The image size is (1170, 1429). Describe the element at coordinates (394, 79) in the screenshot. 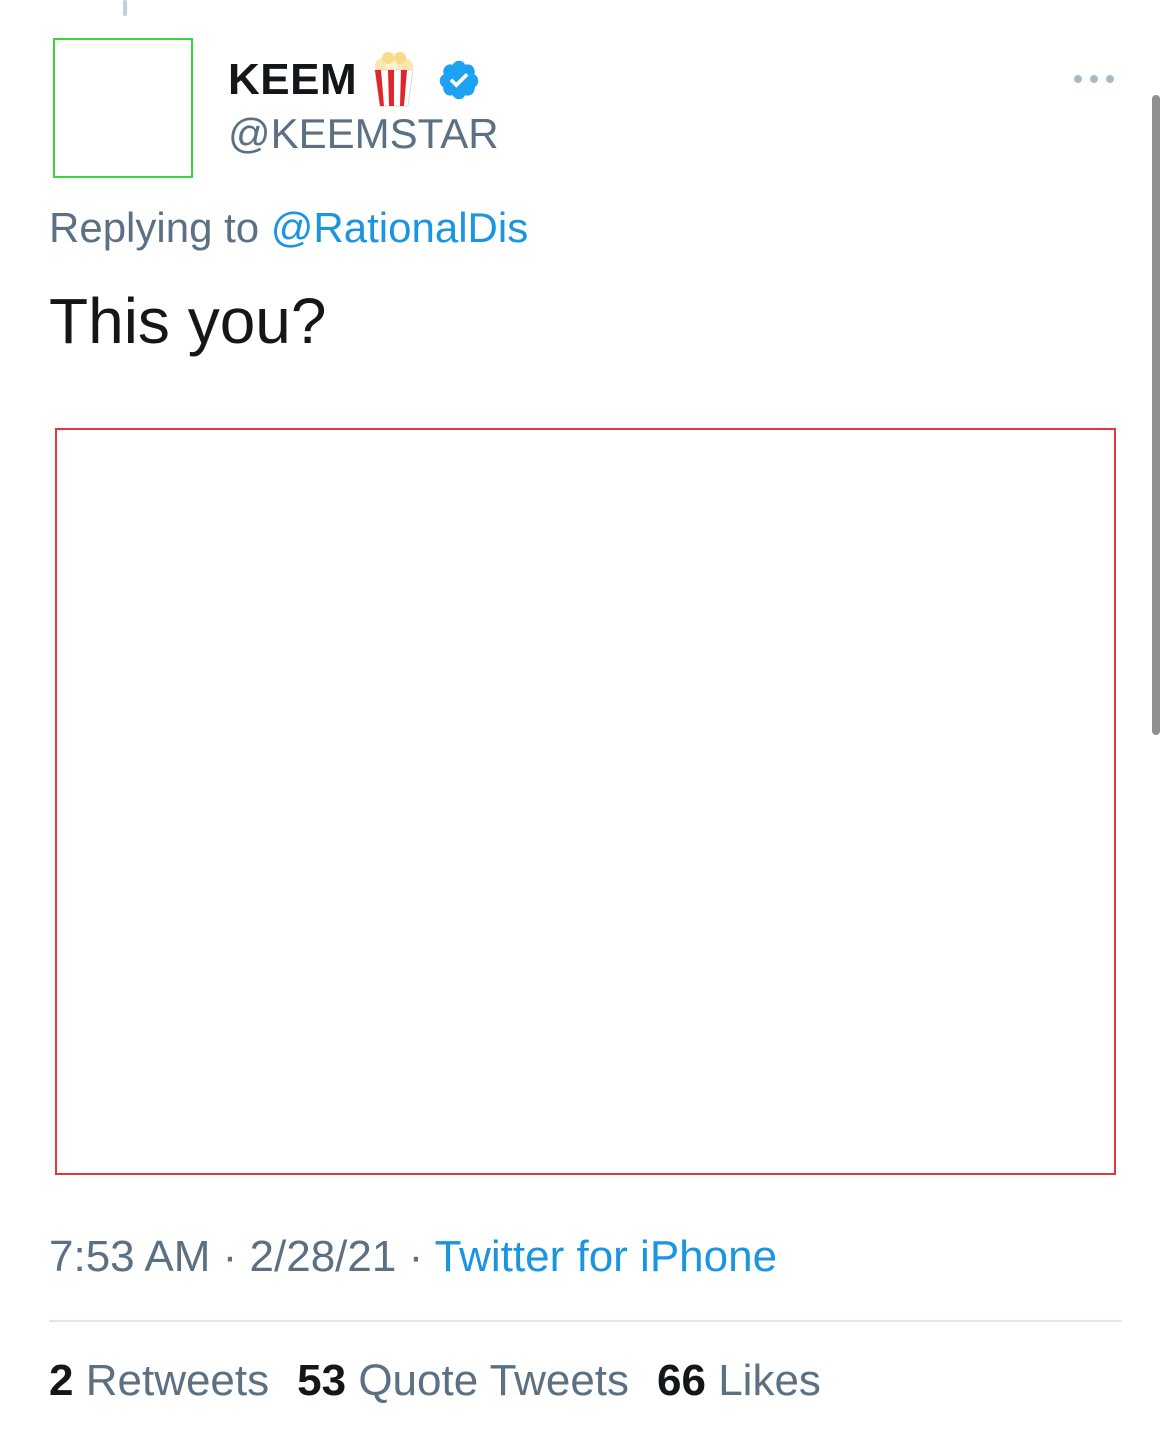

I see `popcorn-icon` at that location.